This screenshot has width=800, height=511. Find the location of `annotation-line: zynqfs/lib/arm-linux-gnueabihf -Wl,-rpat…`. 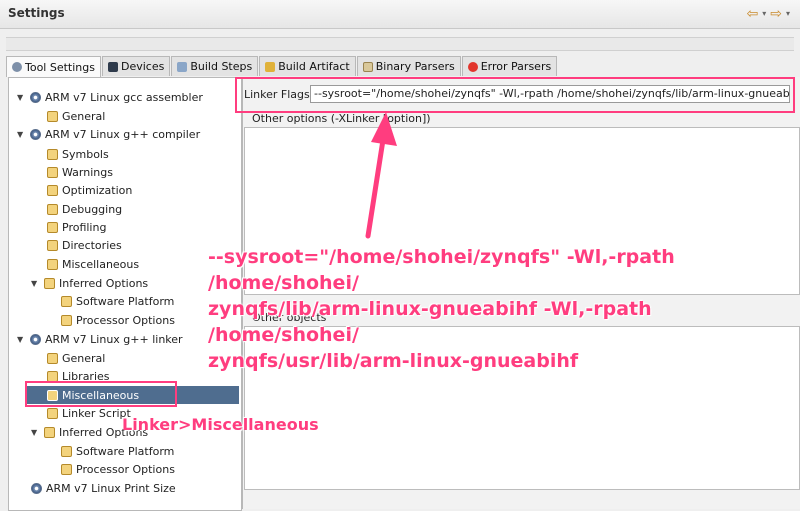

annotation-line: zynqfs/lib/arm-linux-gnueabihf -Wl,-rpat… is located at coordinates (430, 322).